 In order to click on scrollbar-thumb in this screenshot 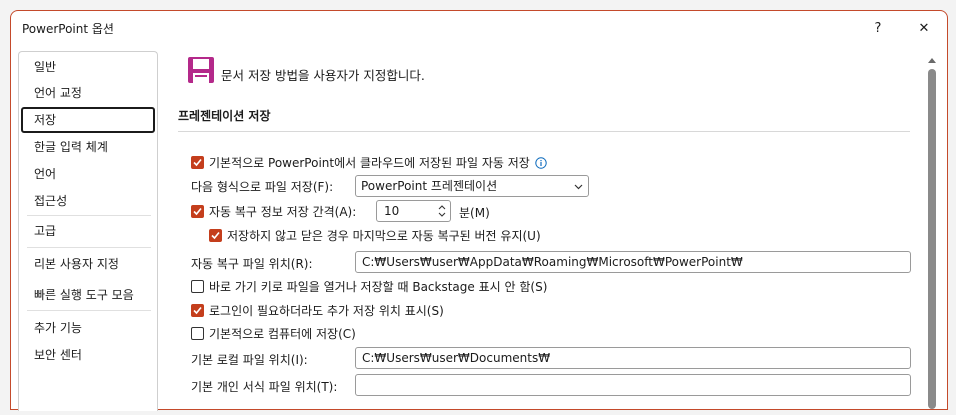, I will do `click(932, 239)`.